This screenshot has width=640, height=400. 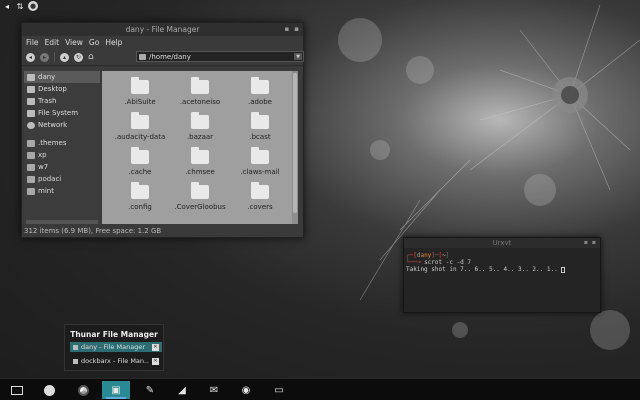 I want to click on status-bar: 312 items (6.9 MB), Free space: 1.2 GB, so click(x=92, y=230).